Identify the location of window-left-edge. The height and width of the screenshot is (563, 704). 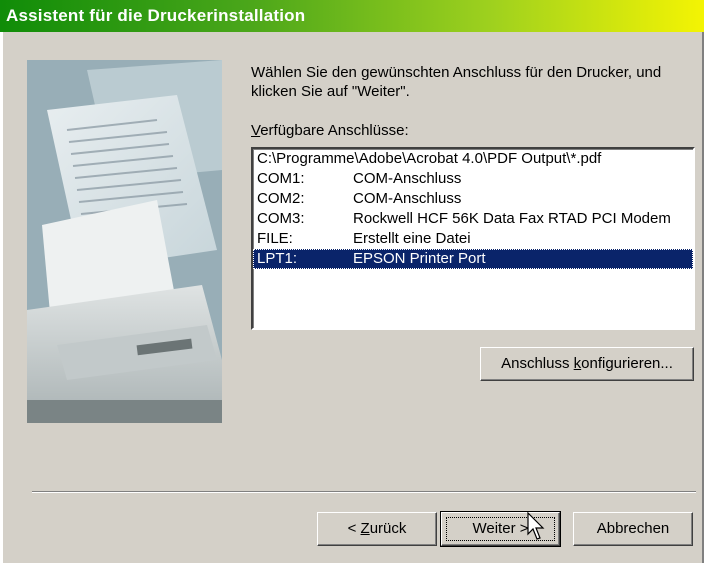
(1, 297).